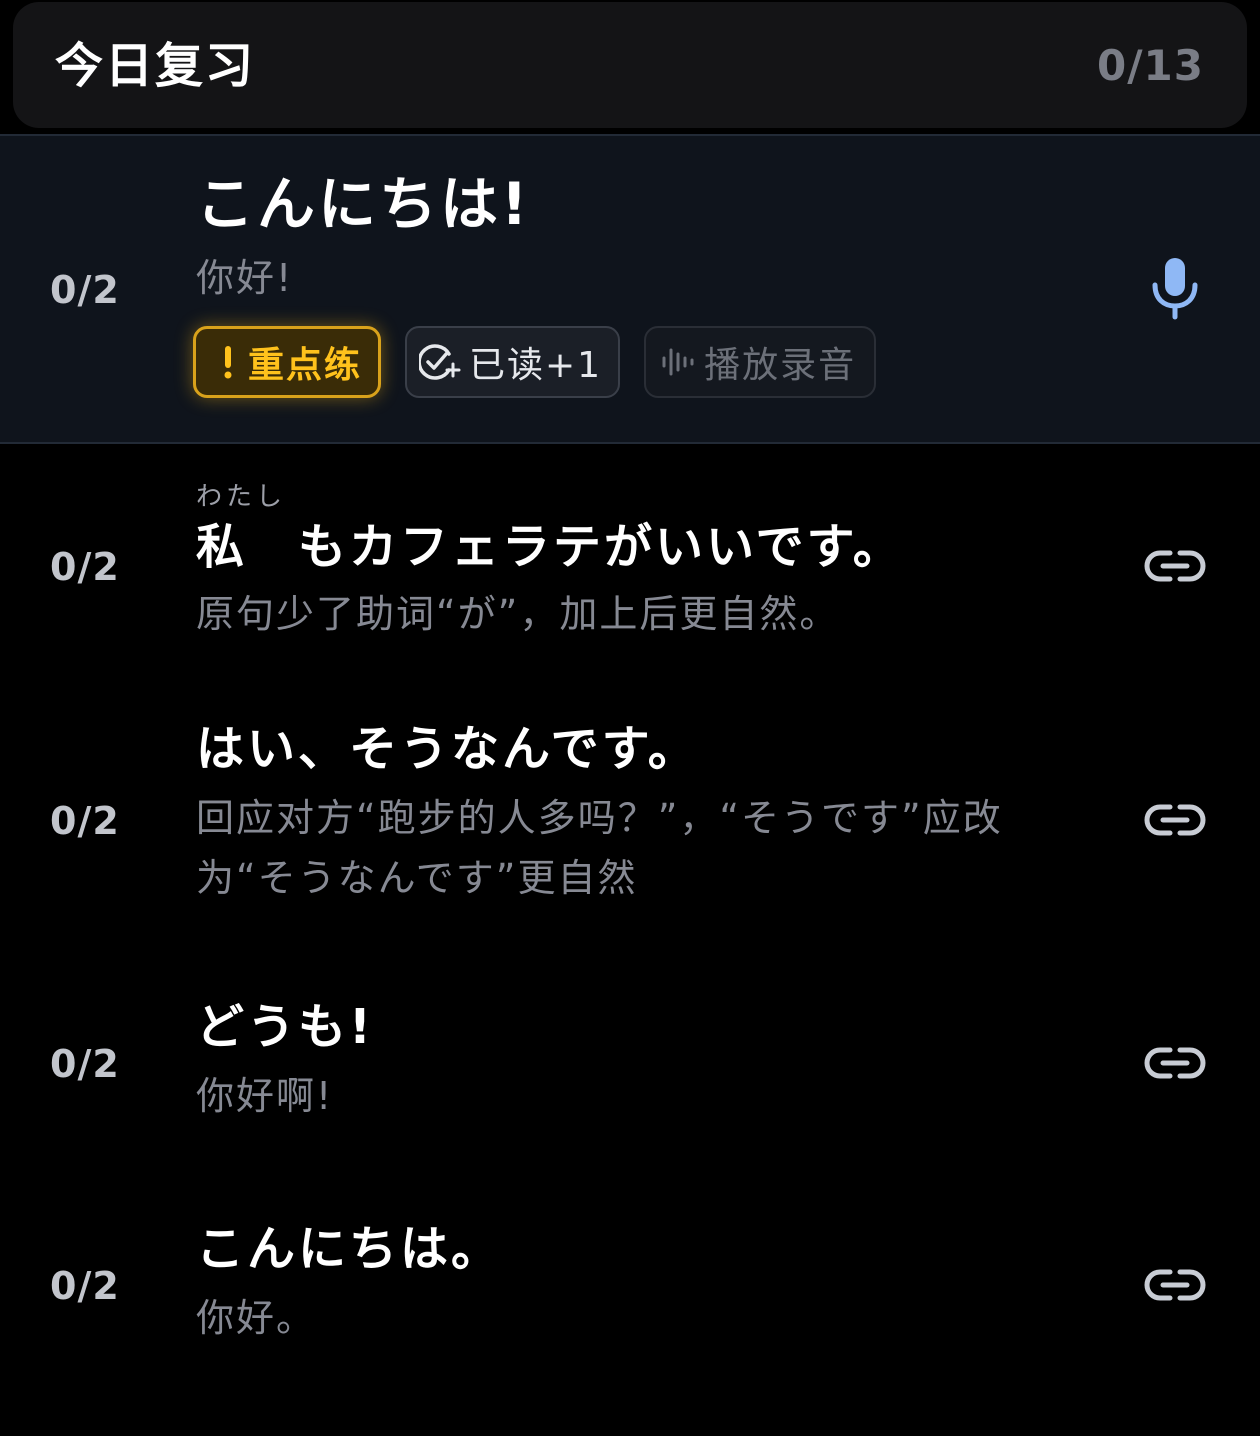 The image size is (1260, 1436). What do you see at coordinates (228, 362) in the screenshot?
I see `exclamation-icon` at bounding box center [228, 362].